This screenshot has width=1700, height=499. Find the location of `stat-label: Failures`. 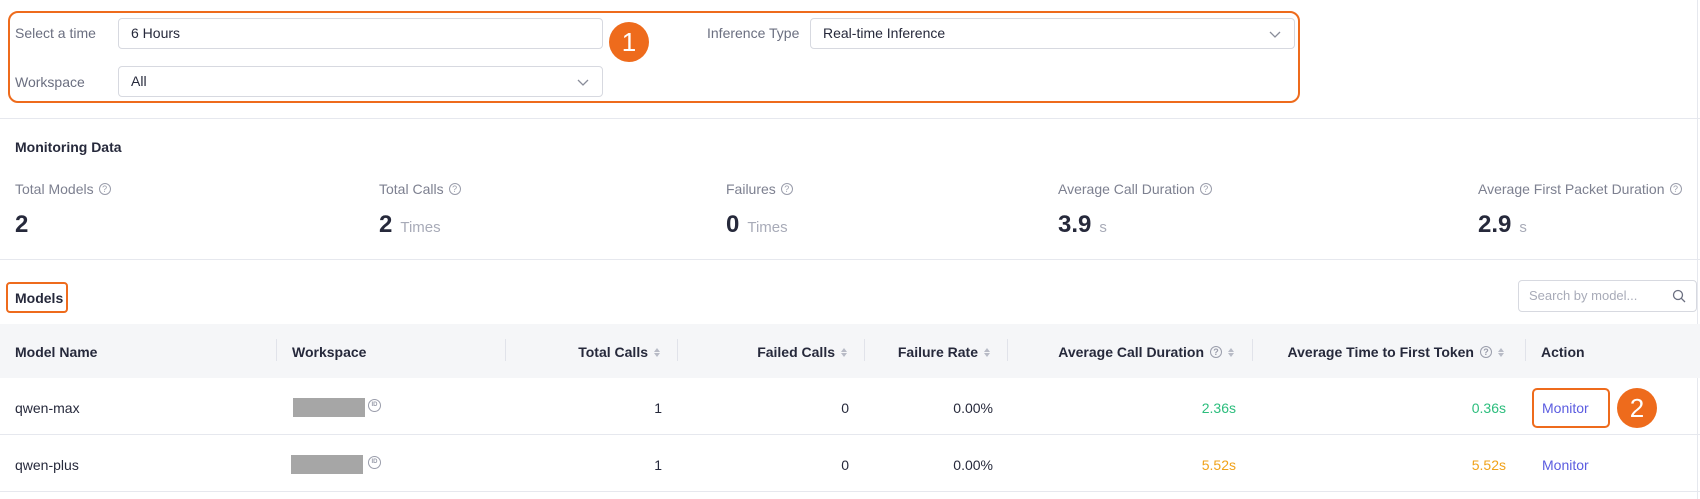

stat-label: Failures is located at coordinates (751, 189).